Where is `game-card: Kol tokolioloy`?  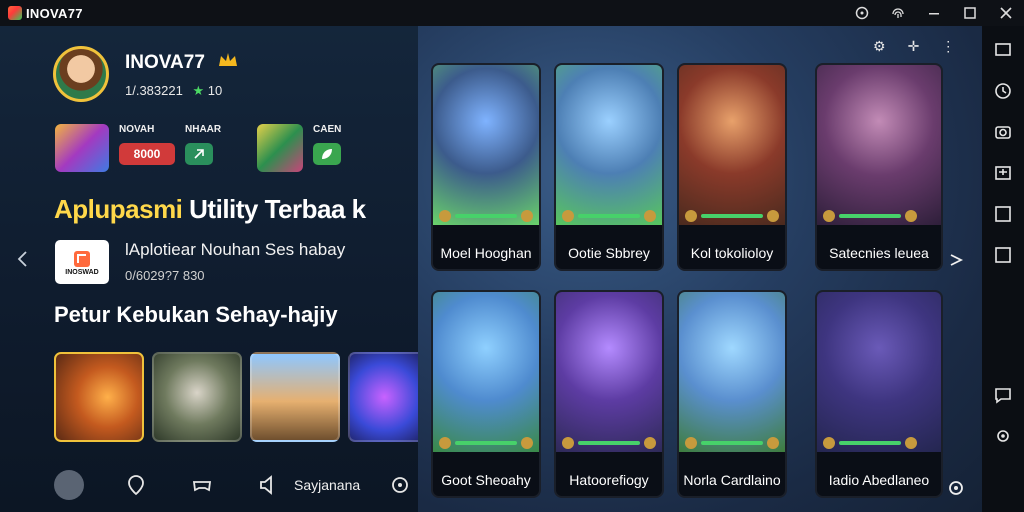 game-card: Kol tokolioloy is located at coordinates (732, 167).